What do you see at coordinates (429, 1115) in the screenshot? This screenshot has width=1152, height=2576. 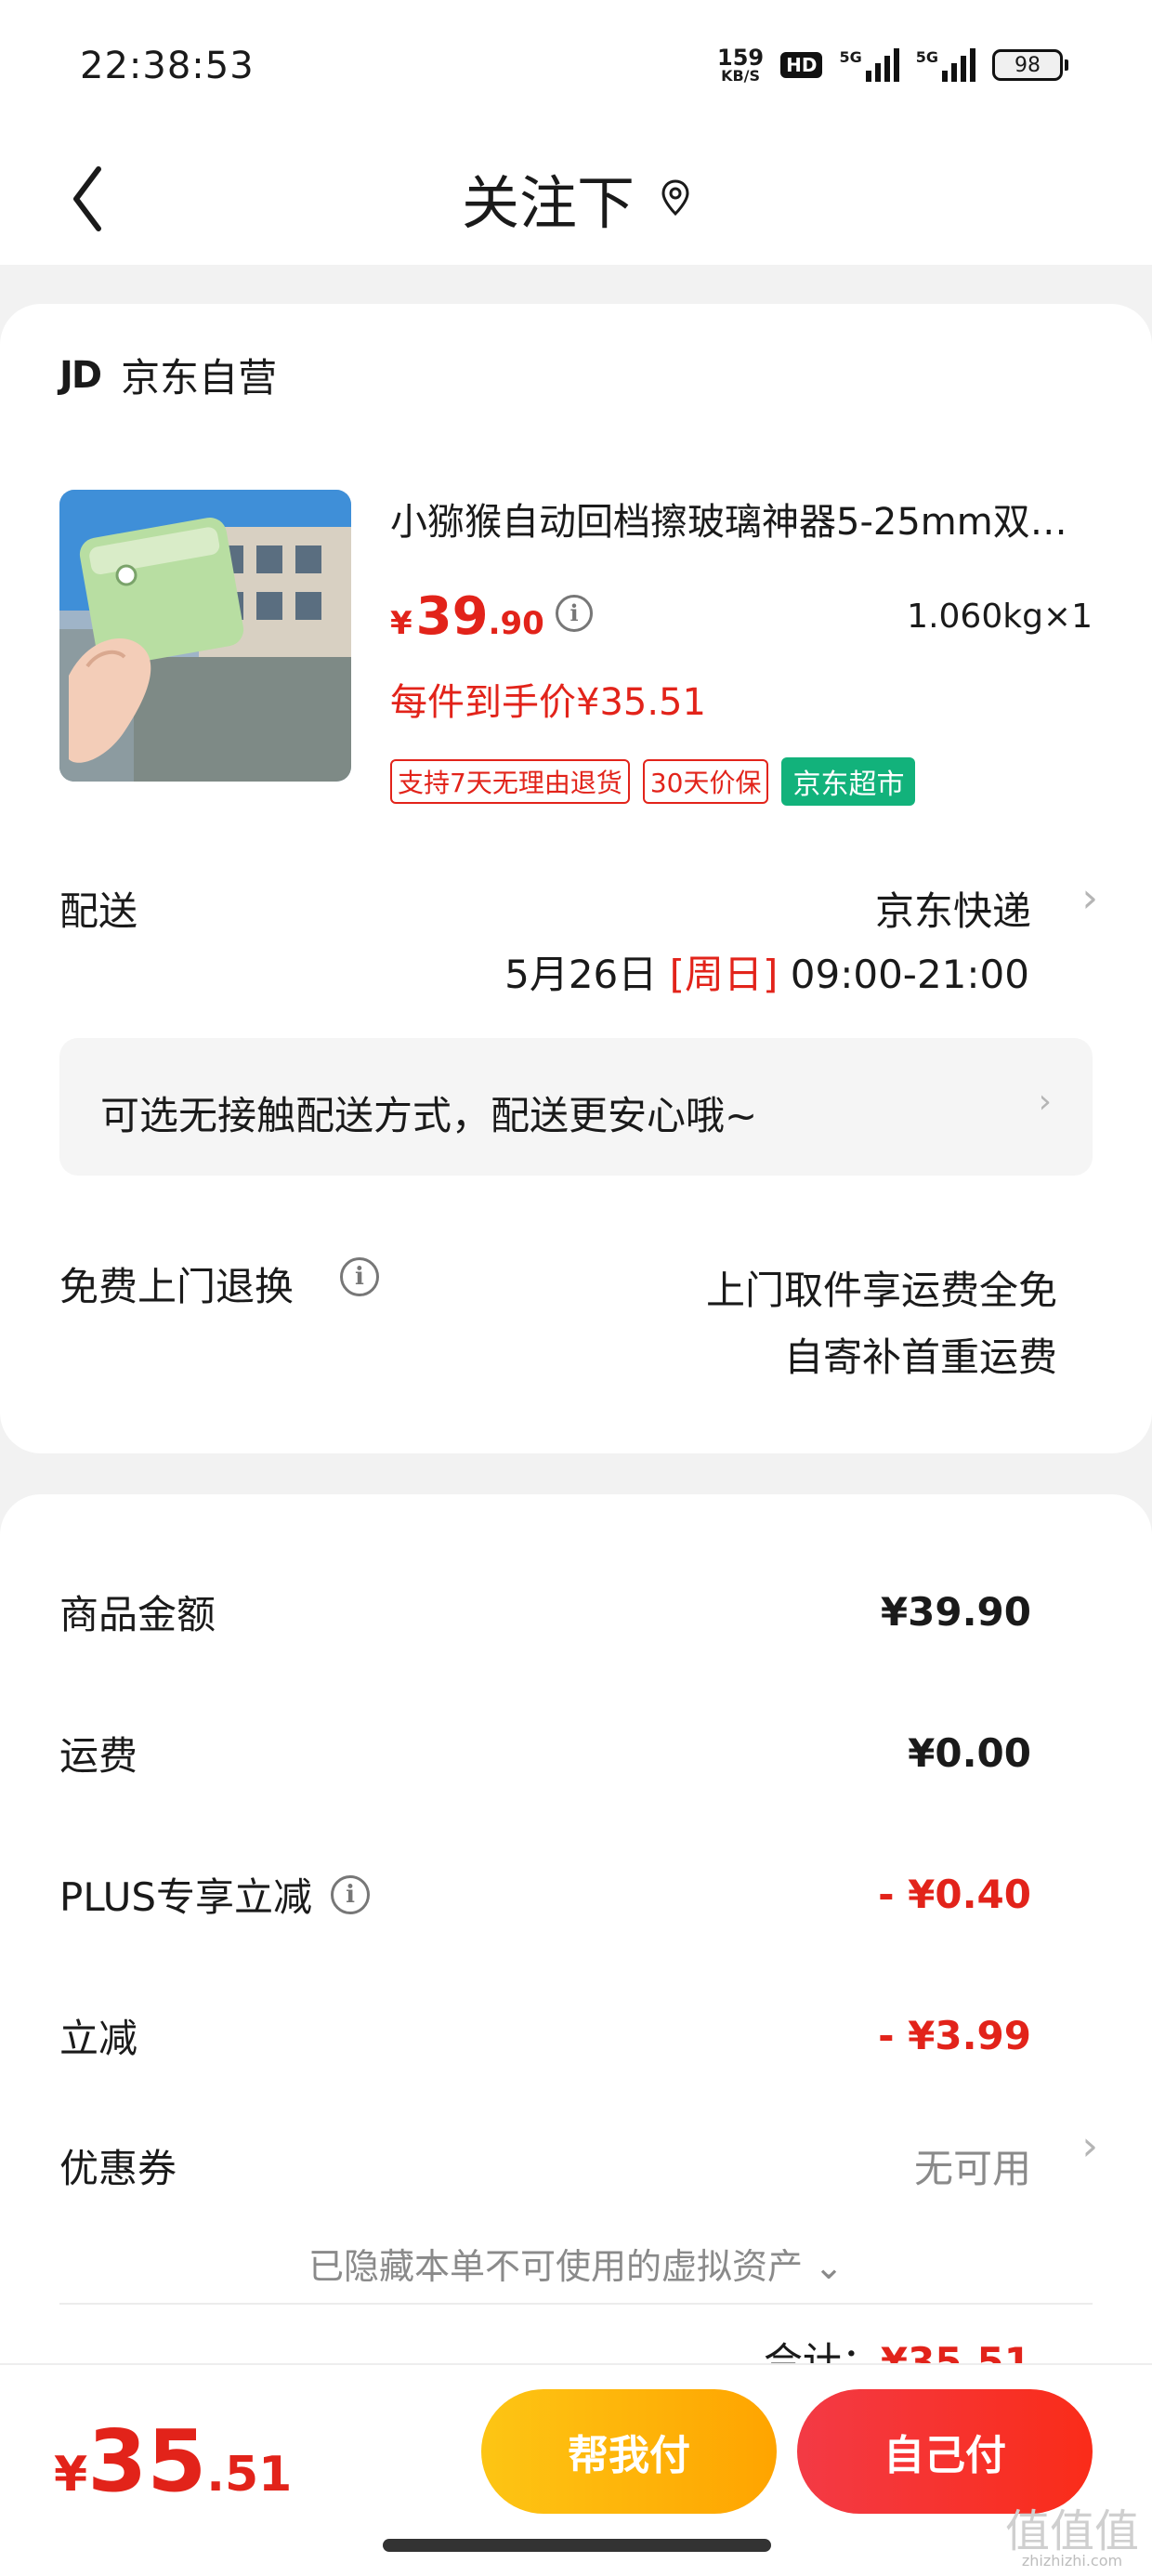 I see `contactless-text: 可选无接触配送方式，配送更安心哦~` at bounding box center [429, 1115].